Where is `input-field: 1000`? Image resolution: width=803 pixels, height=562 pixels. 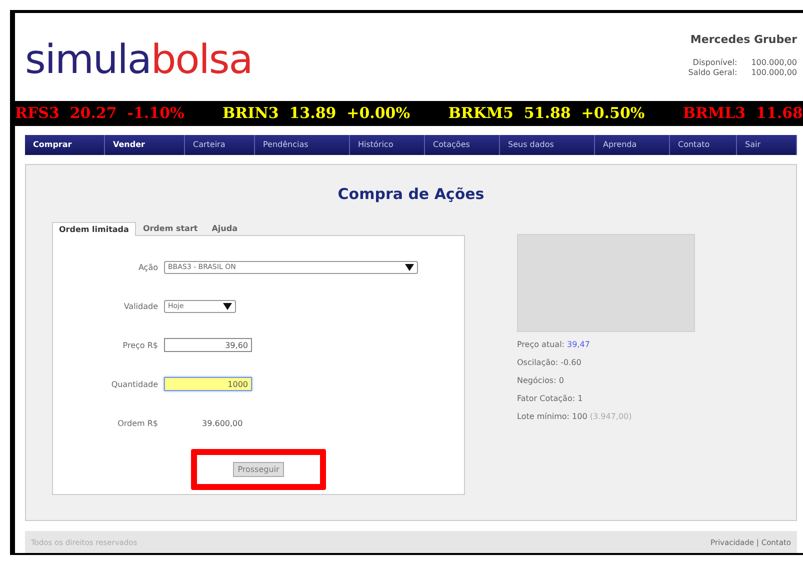 input-field: 1000 is located at coordinates (208, 384).